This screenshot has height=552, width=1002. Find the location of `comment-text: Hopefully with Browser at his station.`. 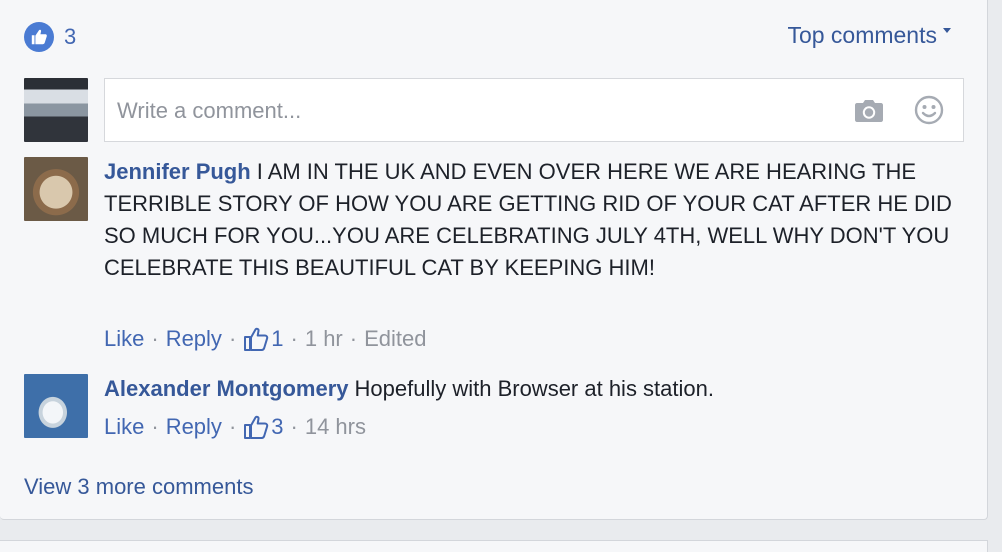

comment-text: Hopefully with Browser at his station. is located at coordinates (534, 388).